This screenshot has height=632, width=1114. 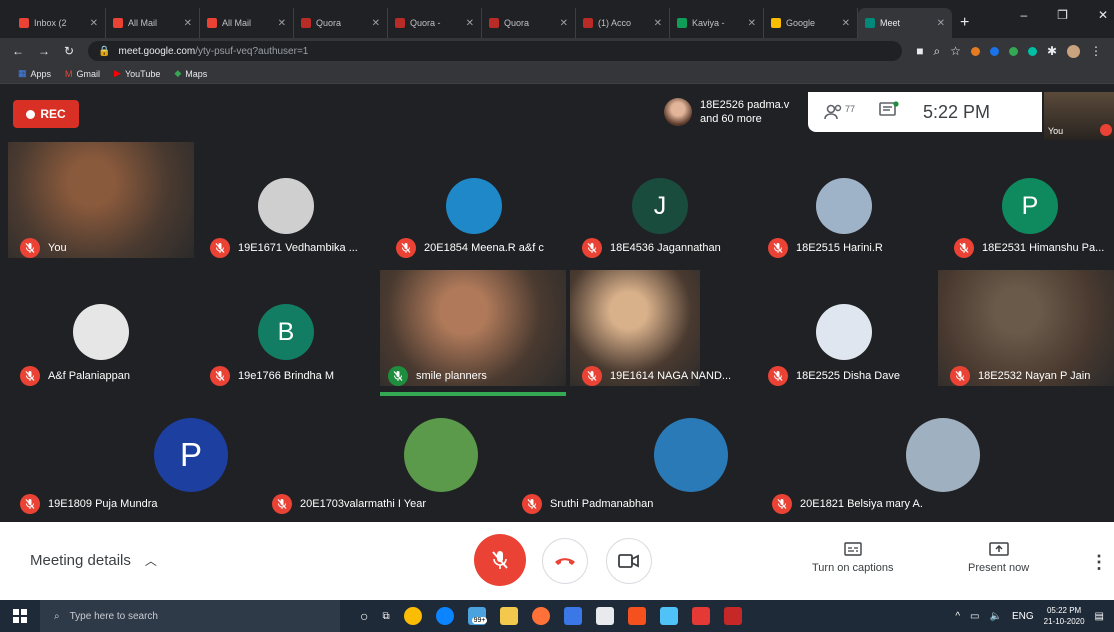 I want to click on browser-tab: (1) Acco ✕, so click(x=623, y=23).